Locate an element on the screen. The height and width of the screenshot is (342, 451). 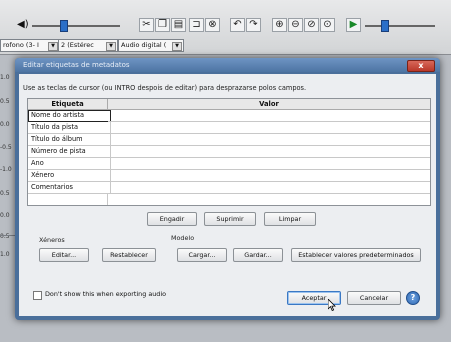
close-icon: x is located at coordinates (421, 65).